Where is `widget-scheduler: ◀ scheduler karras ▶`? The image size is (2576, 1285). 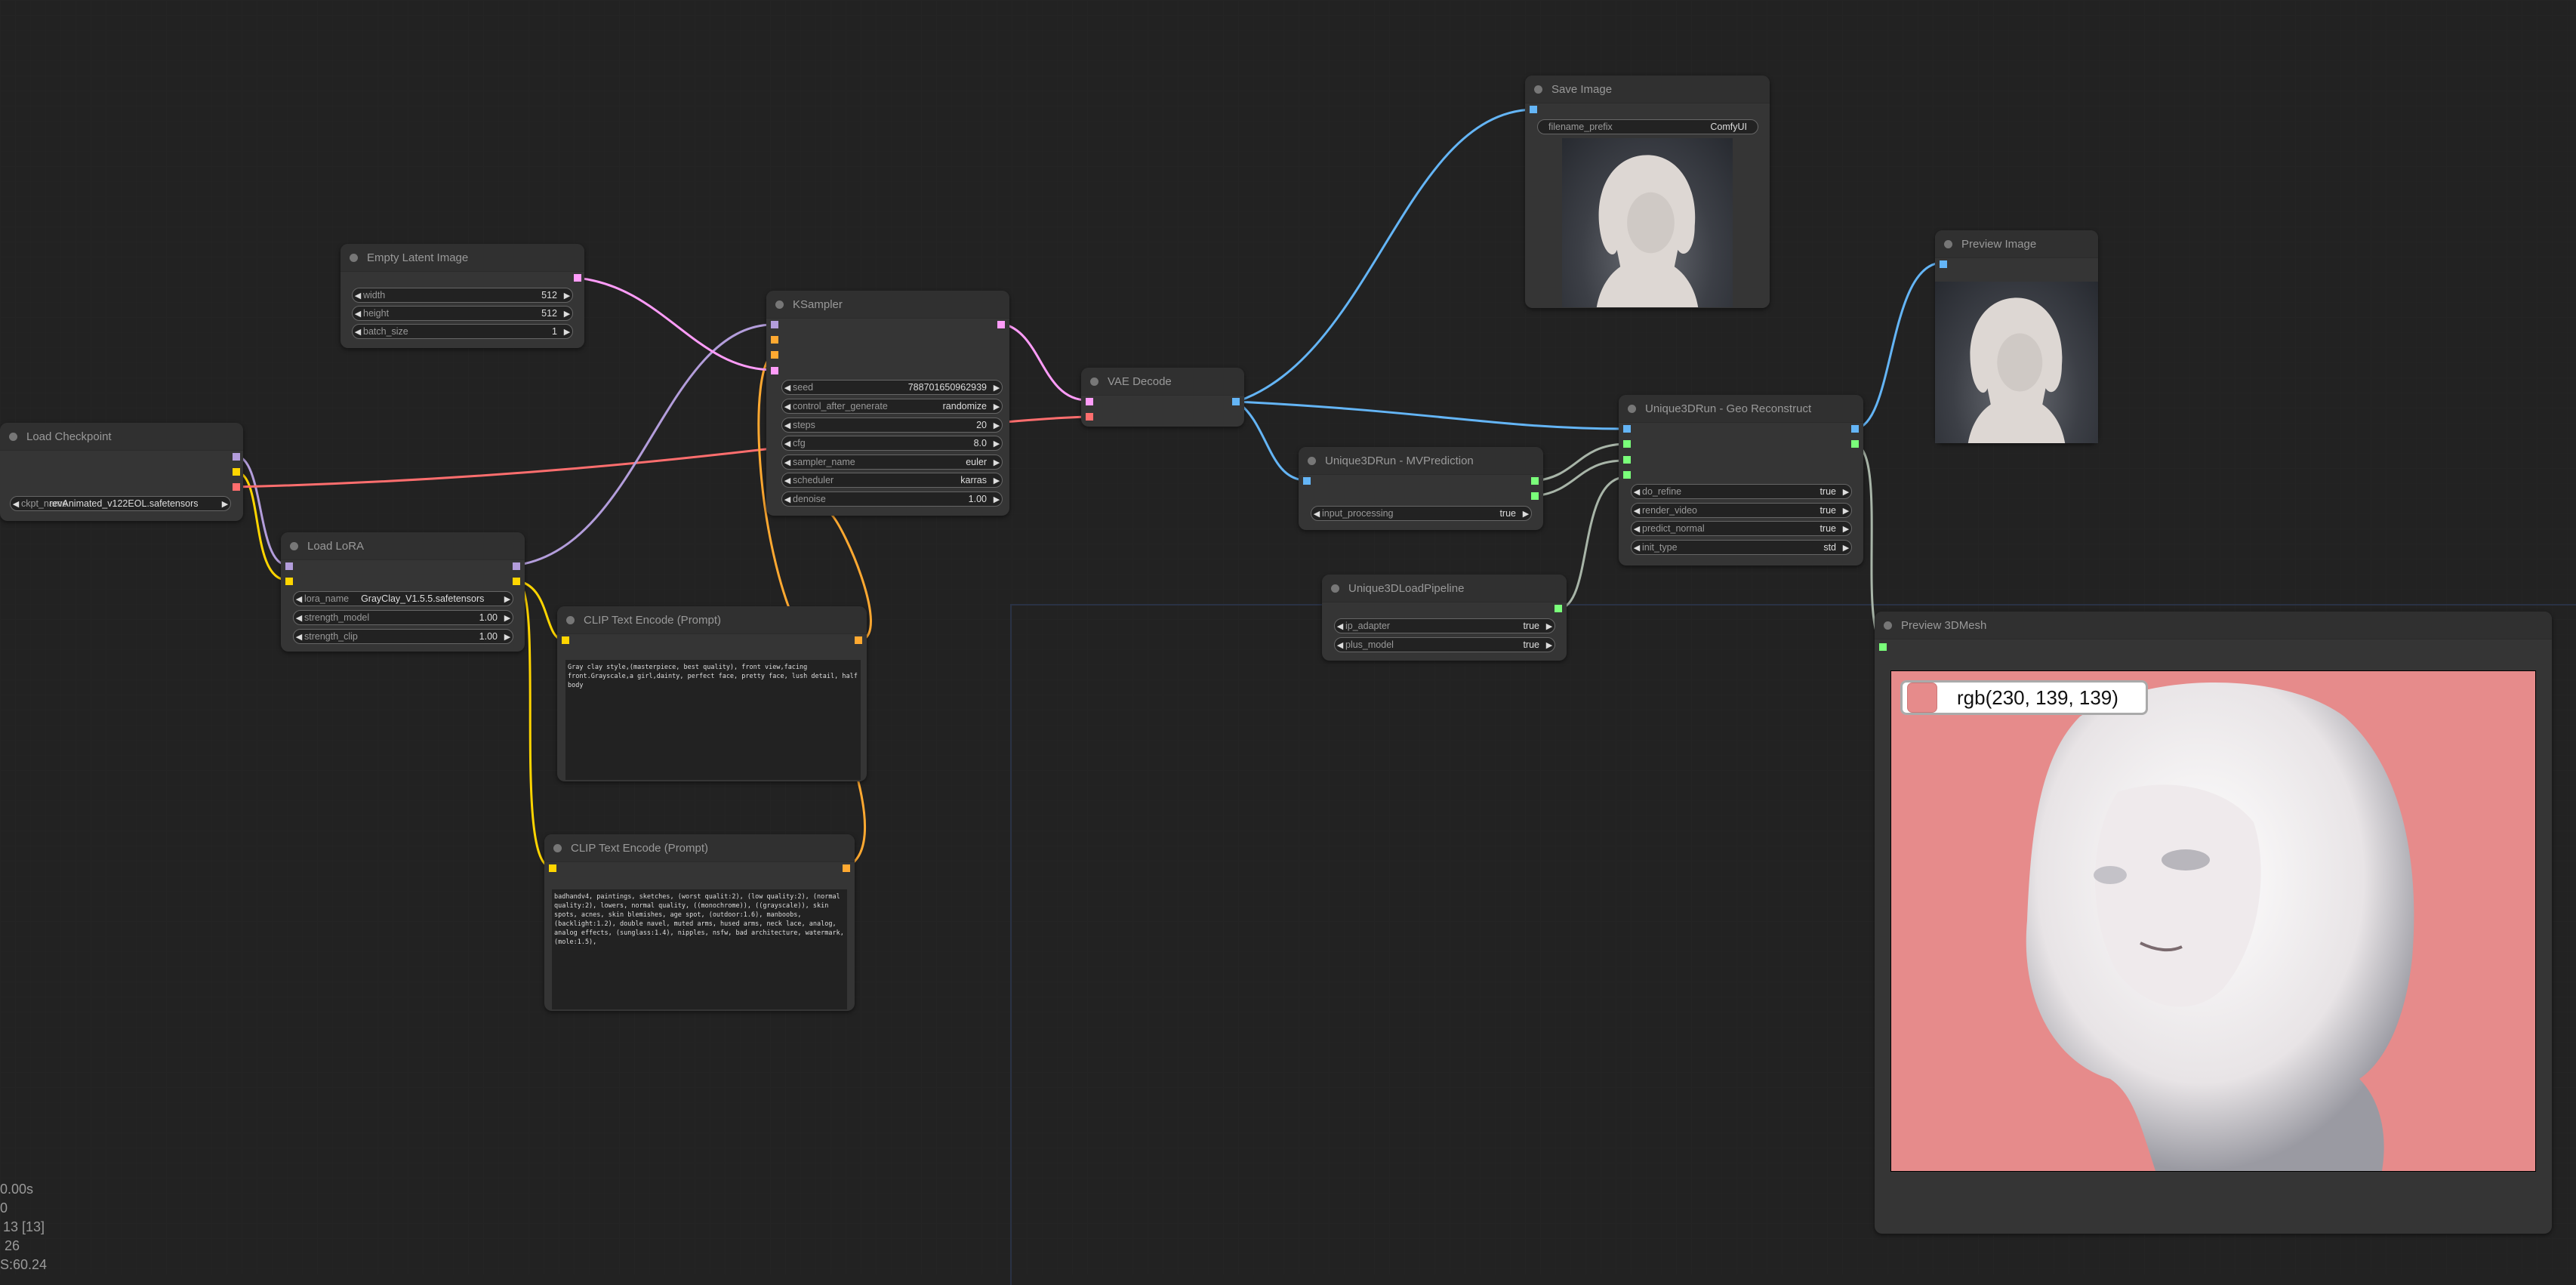
widget-scheduler: ◀ scheduler karras ▶ is located at coordinates (892, 480).